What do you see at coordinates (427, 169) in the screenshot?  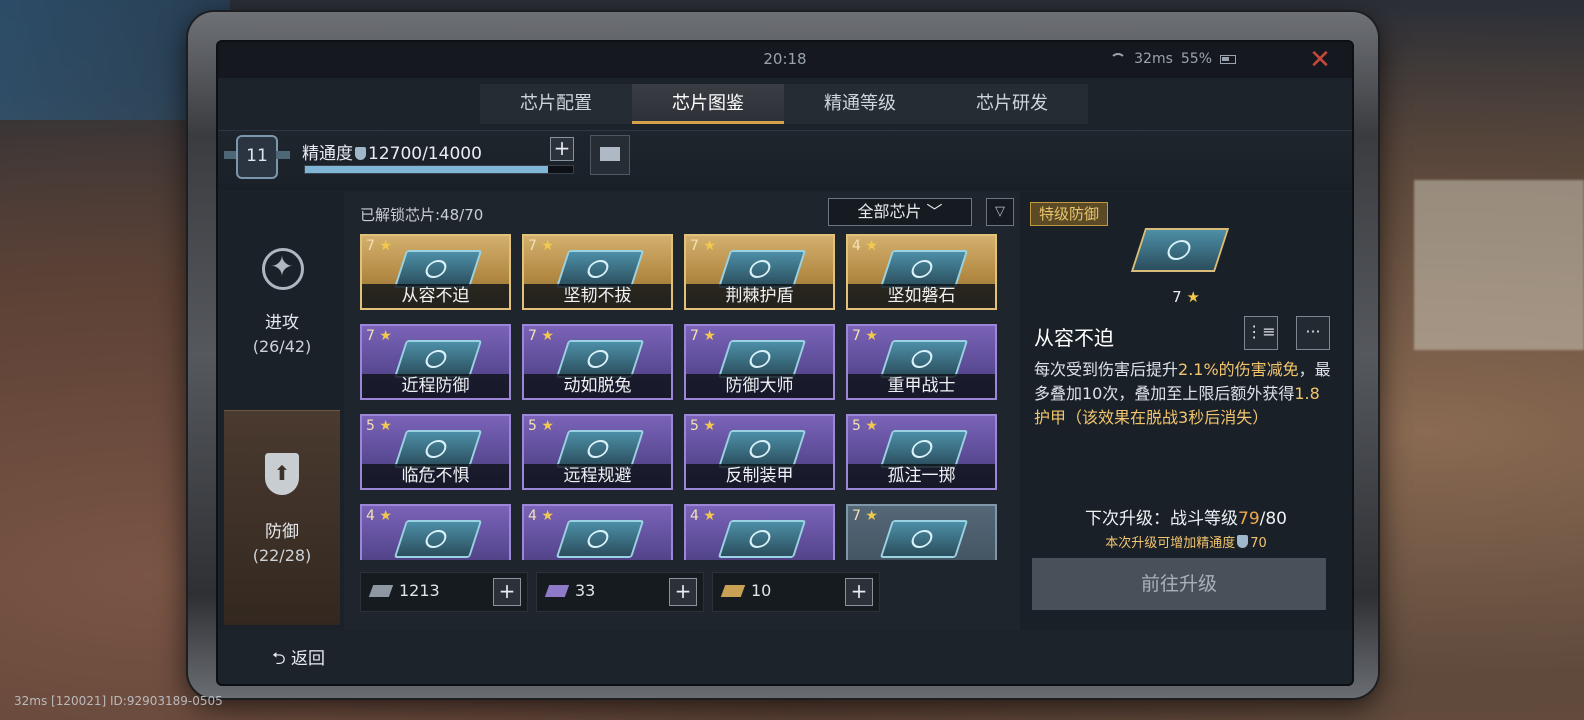 I see `mastery-progress-fill` at bounding box center [427, 169].